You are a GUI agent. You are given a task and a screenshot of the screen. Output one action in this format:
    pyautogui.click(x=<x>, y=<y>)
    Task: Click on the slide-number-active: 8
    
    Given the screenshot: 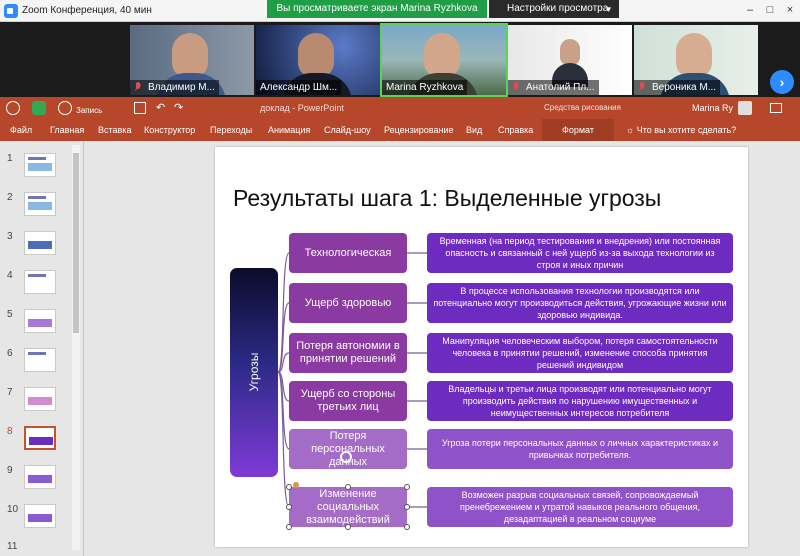 What is the action you would take?
    pyautogui.click(x=10, y=431)
    